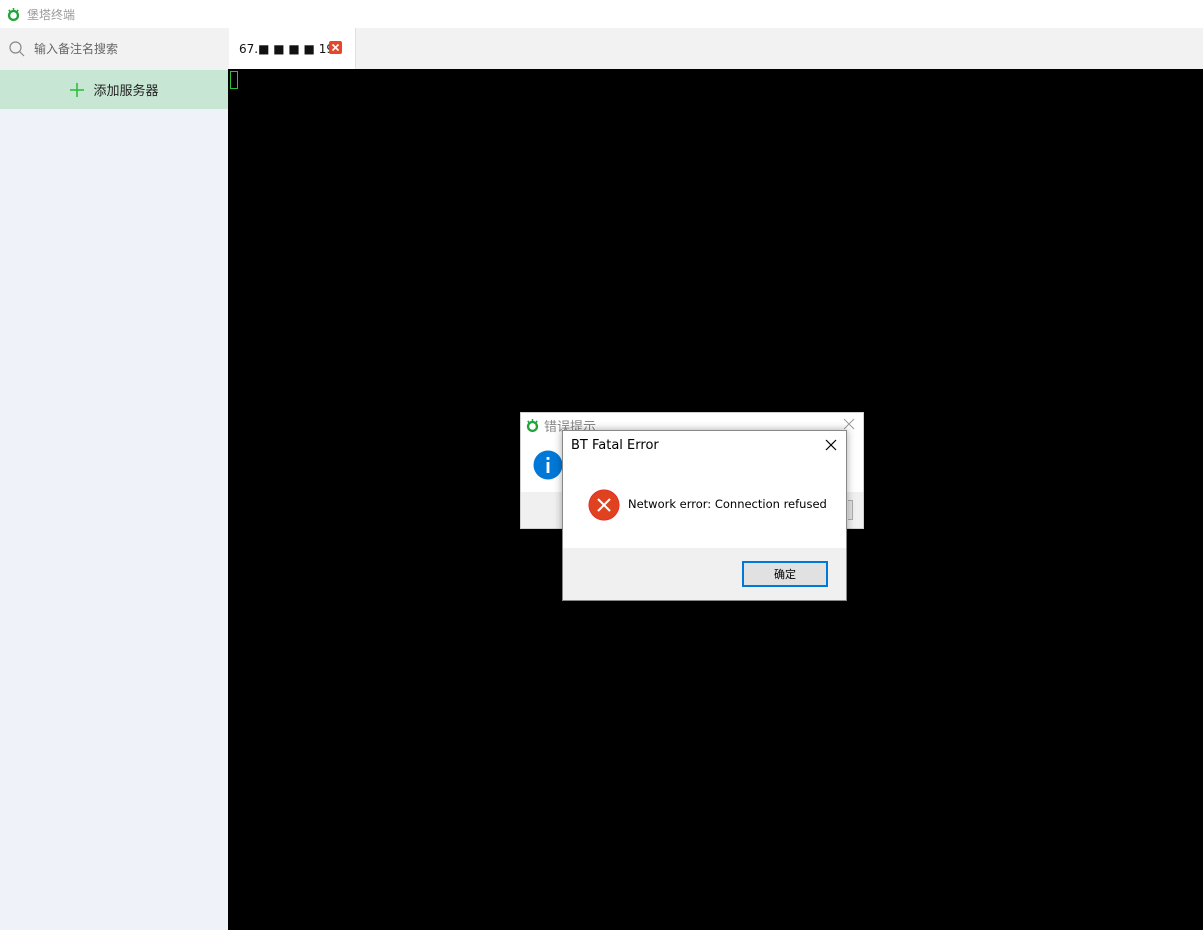  I want to click on window-titlebar: 堡塔终端, so click(601, 14).